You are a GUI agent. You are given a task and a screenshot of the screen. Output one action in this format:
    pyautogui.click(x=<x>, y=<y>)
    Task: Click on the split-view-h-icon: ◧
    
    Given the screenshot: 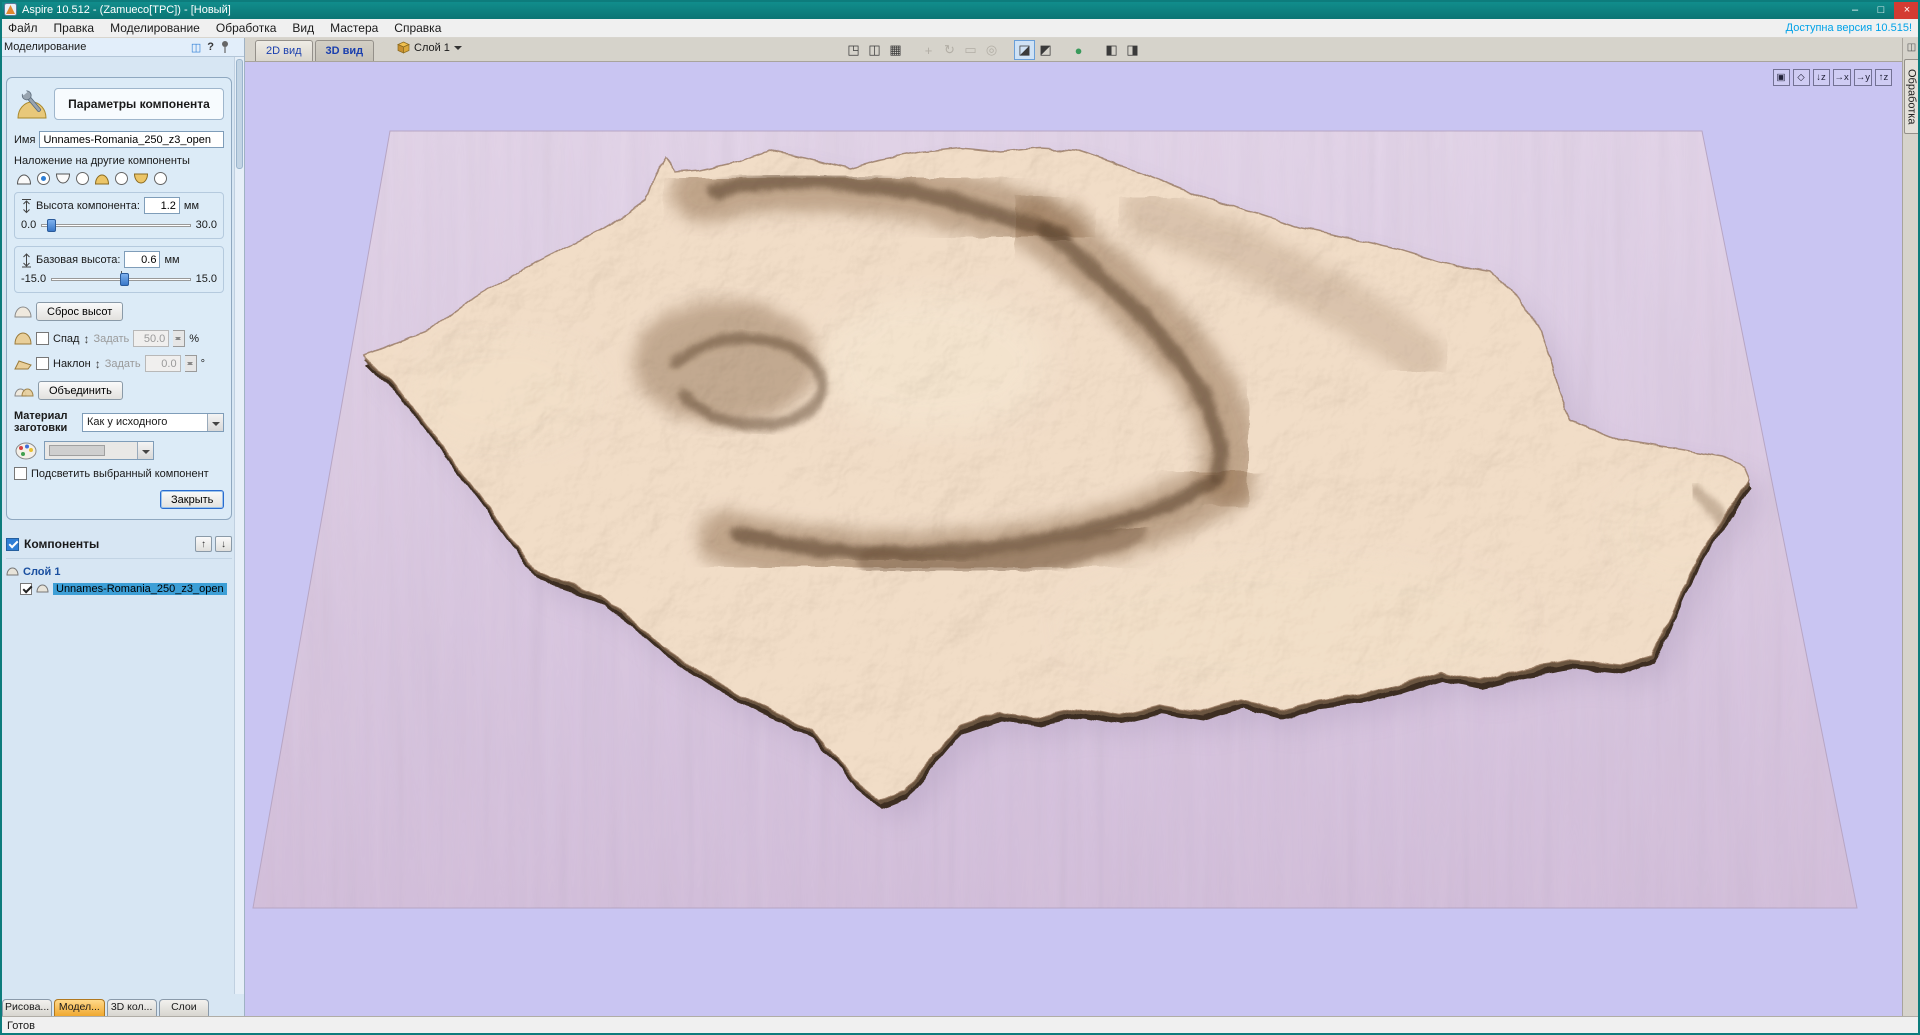 What is the action you would take?
    pyautogui.click(x=1111, y=50)
    